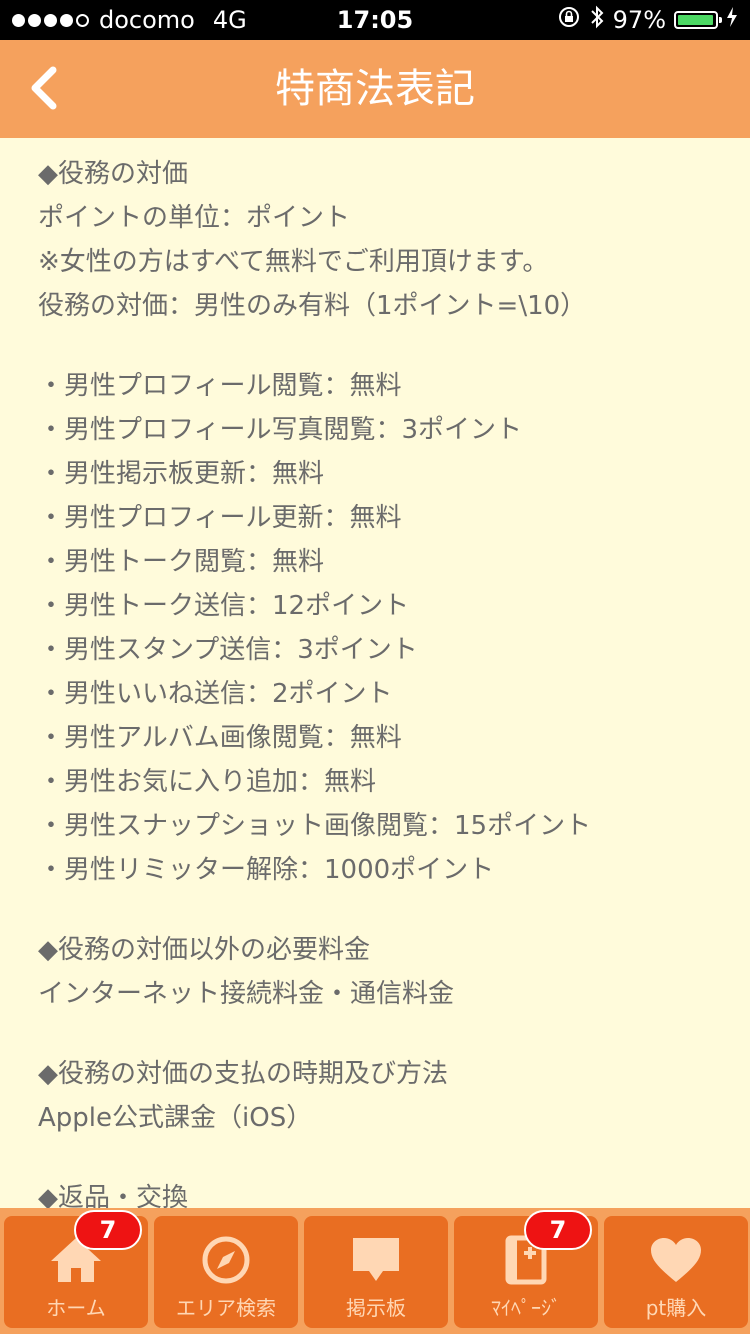 Image resolution: width=750 pixels, height=1334 pixels. What do you see at coordinates (215, 694) in the screenshot?
I see `list-item: ・男性いいね送信：2ポイント` at bounding box center [215, 694].